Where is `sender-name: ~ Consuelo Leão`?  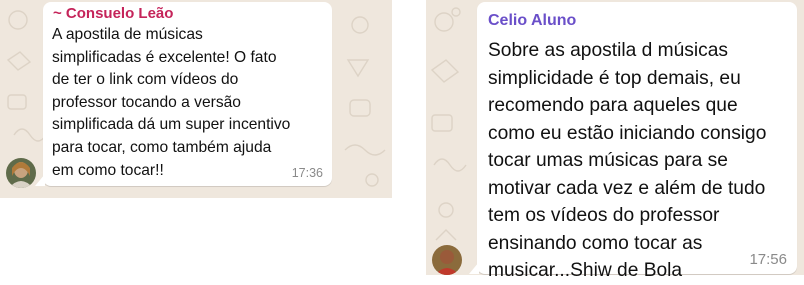
sender-name: ~ Consuelo Leão is located at coordinates (113, 13).